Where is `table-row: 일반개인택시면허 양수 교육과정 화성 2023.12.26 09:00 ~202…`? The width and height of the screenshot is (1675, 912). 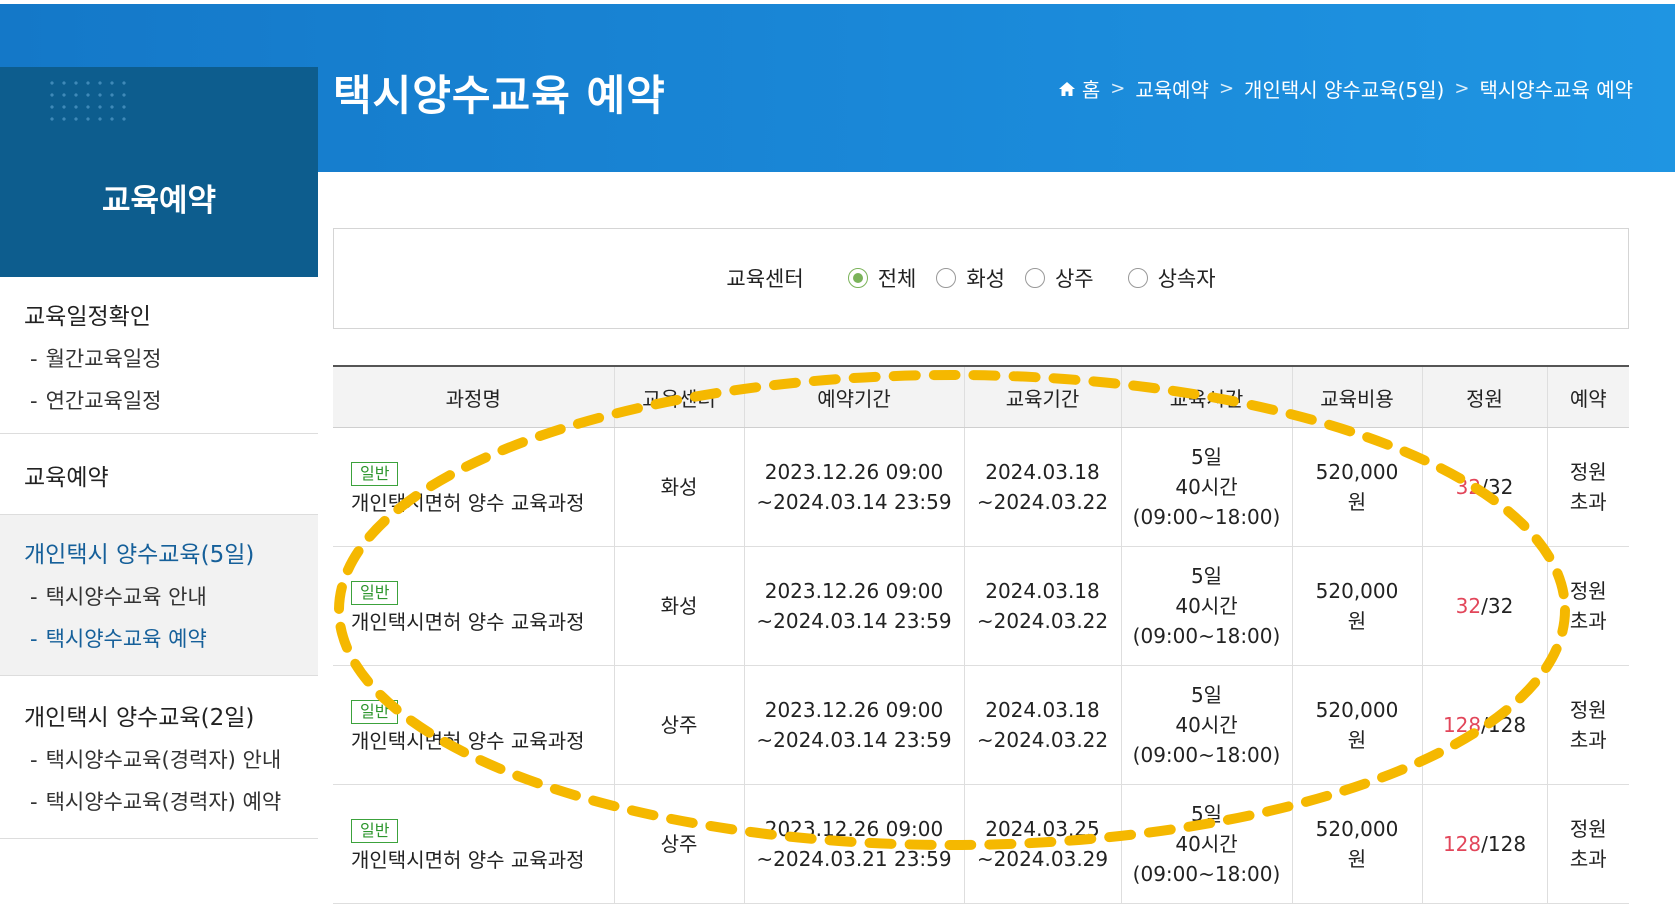
table-row: 일반개인택시면허 양수 교육과정 화성 2023.12.26 09:00 ~202… is located at coordinates (981, 606).